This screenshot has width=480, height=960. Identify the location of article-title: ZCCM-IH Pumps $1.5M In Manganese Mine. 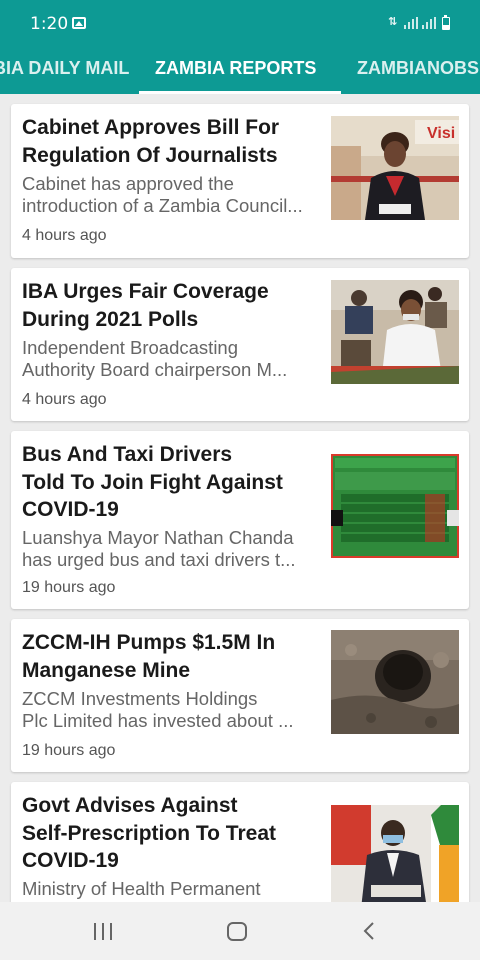
(149, 656).